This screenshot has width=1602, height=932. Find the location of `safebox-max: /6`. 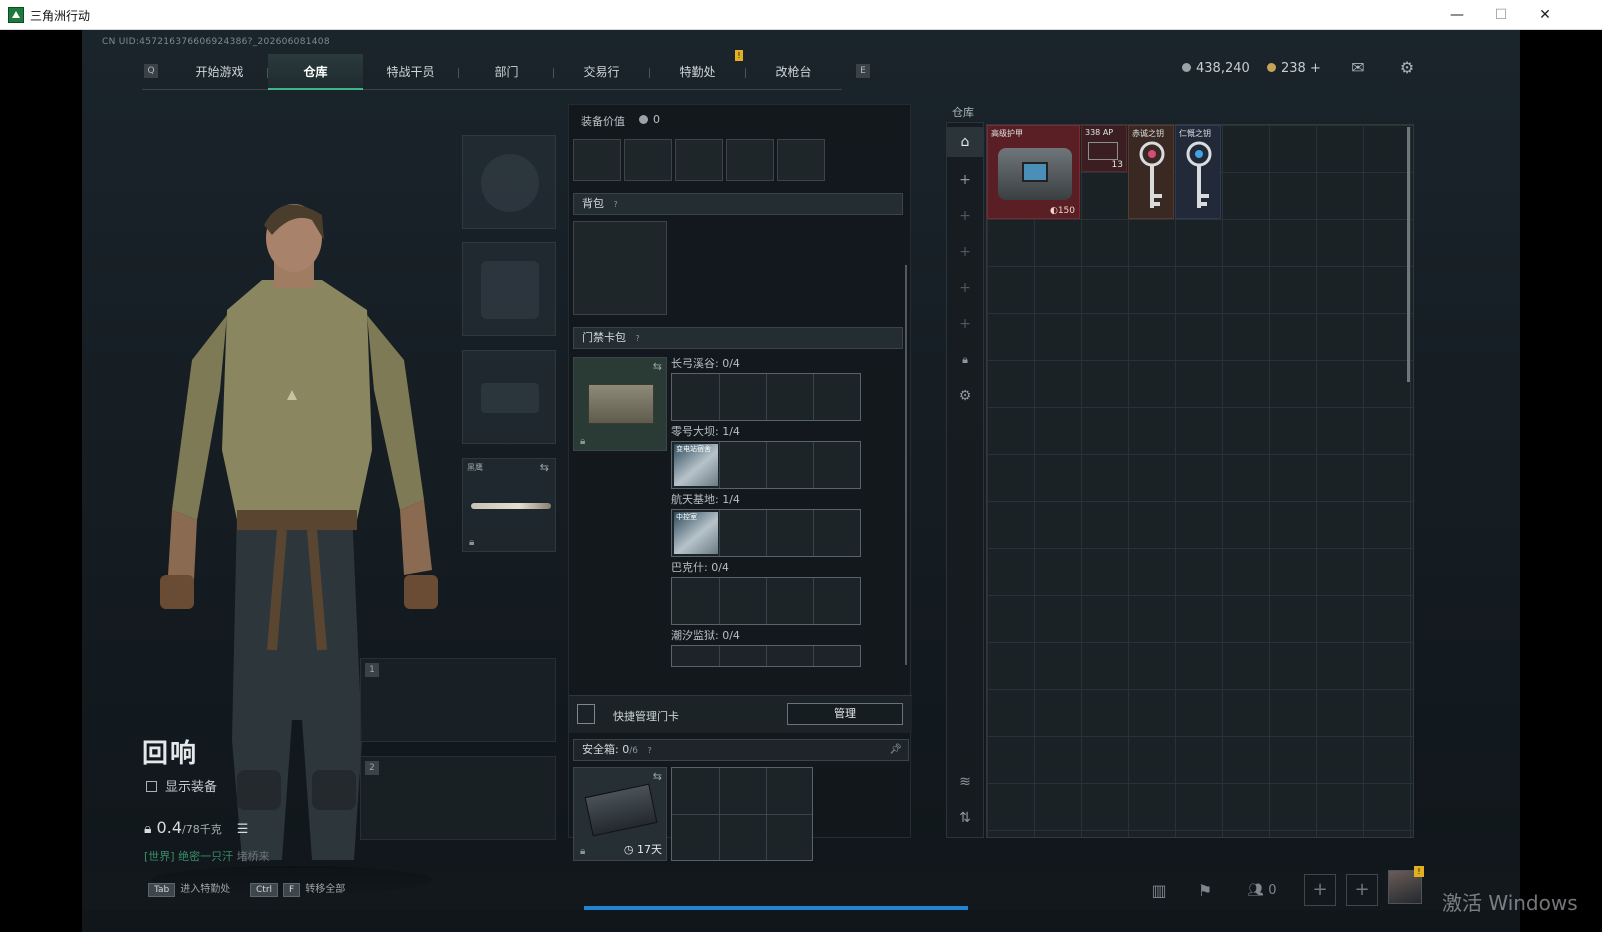

safebox-max: /6 is located at coordinates (633, 751).